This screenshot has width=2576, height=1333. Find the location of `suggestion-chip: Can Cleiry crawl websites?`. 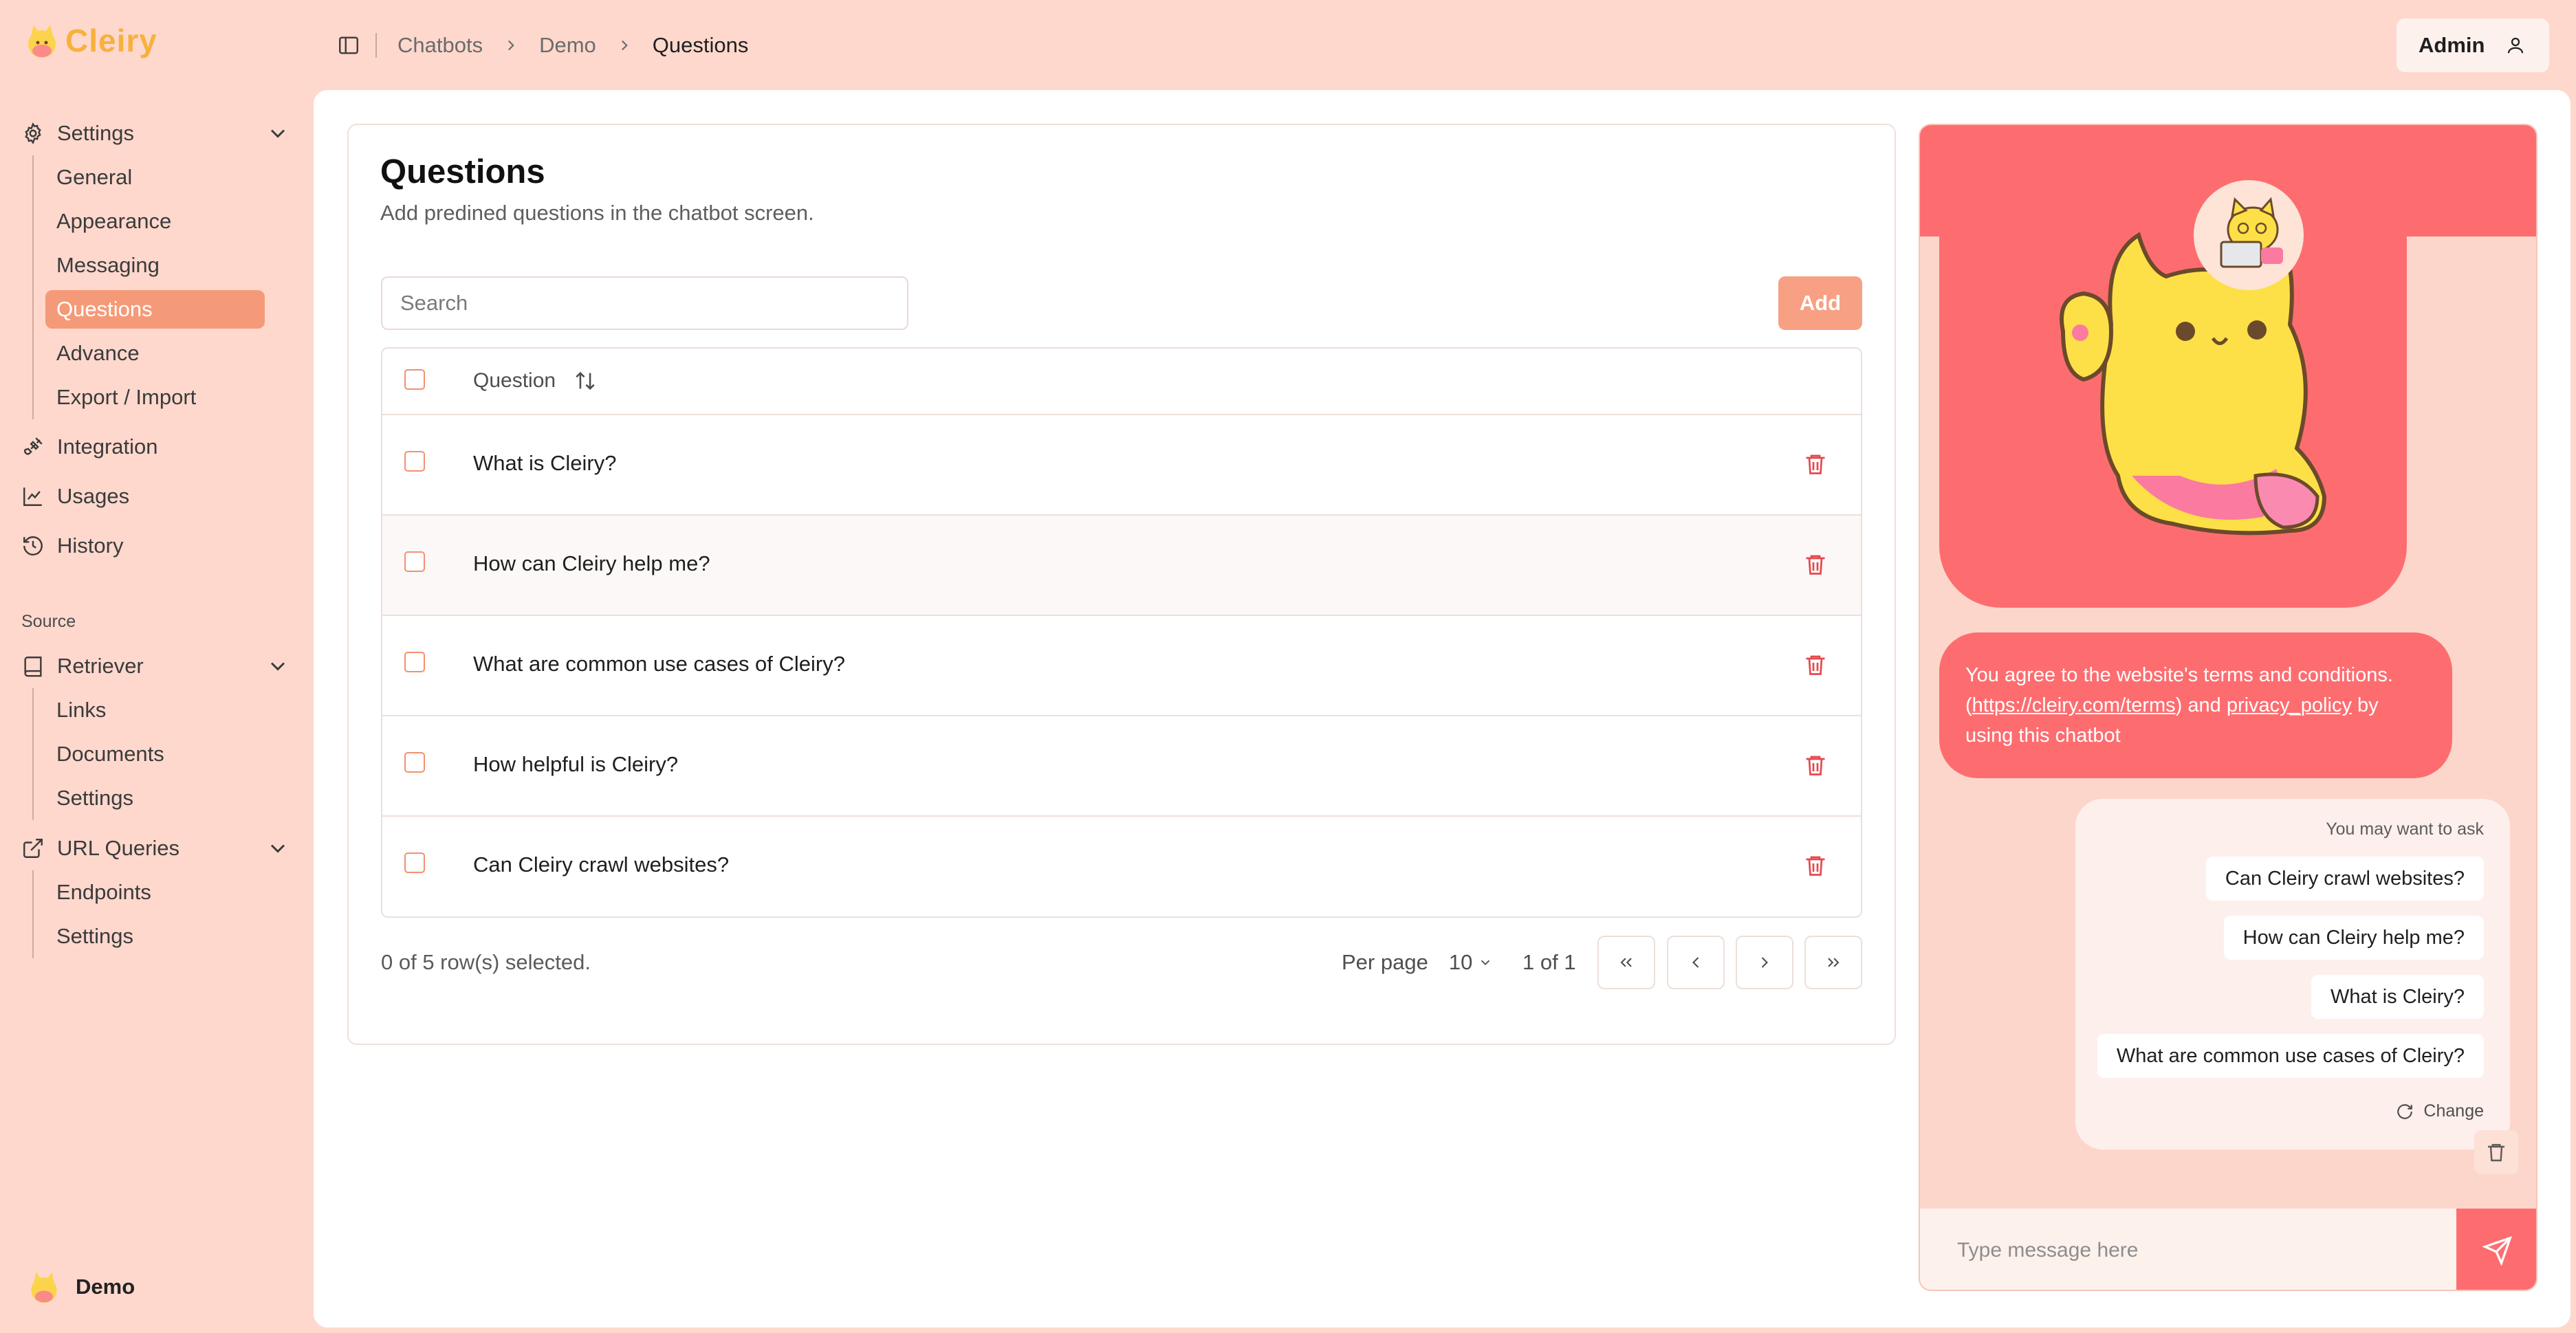

suggestion-chip: Can Cleiry crawl websites? is located at coordinates (2344, 879).